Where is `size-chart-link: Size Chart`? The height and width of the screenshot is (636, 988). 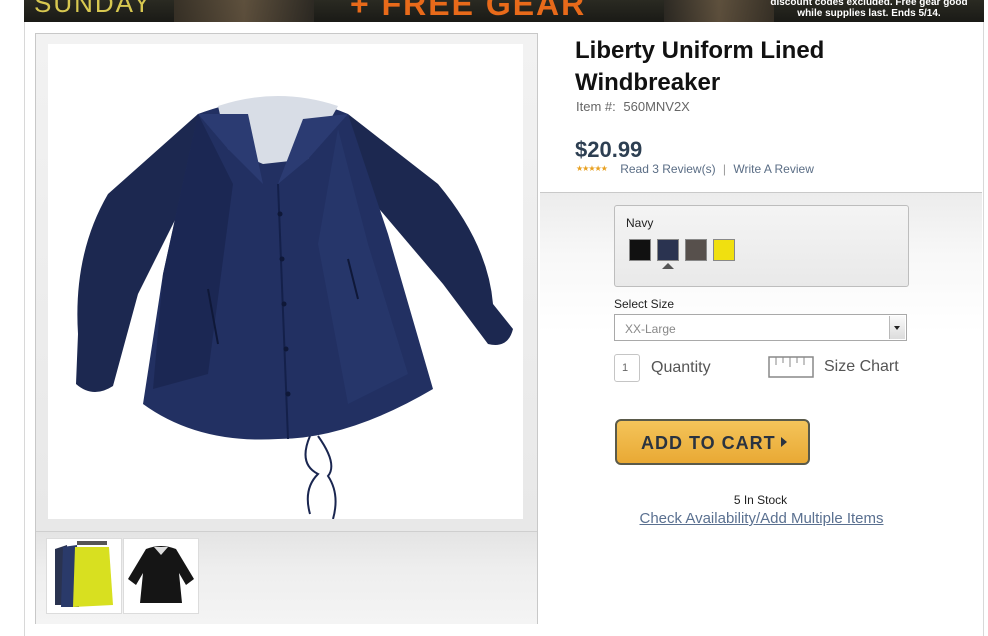 size-chart-link: Size Chart is located at coordinates (861, 367).